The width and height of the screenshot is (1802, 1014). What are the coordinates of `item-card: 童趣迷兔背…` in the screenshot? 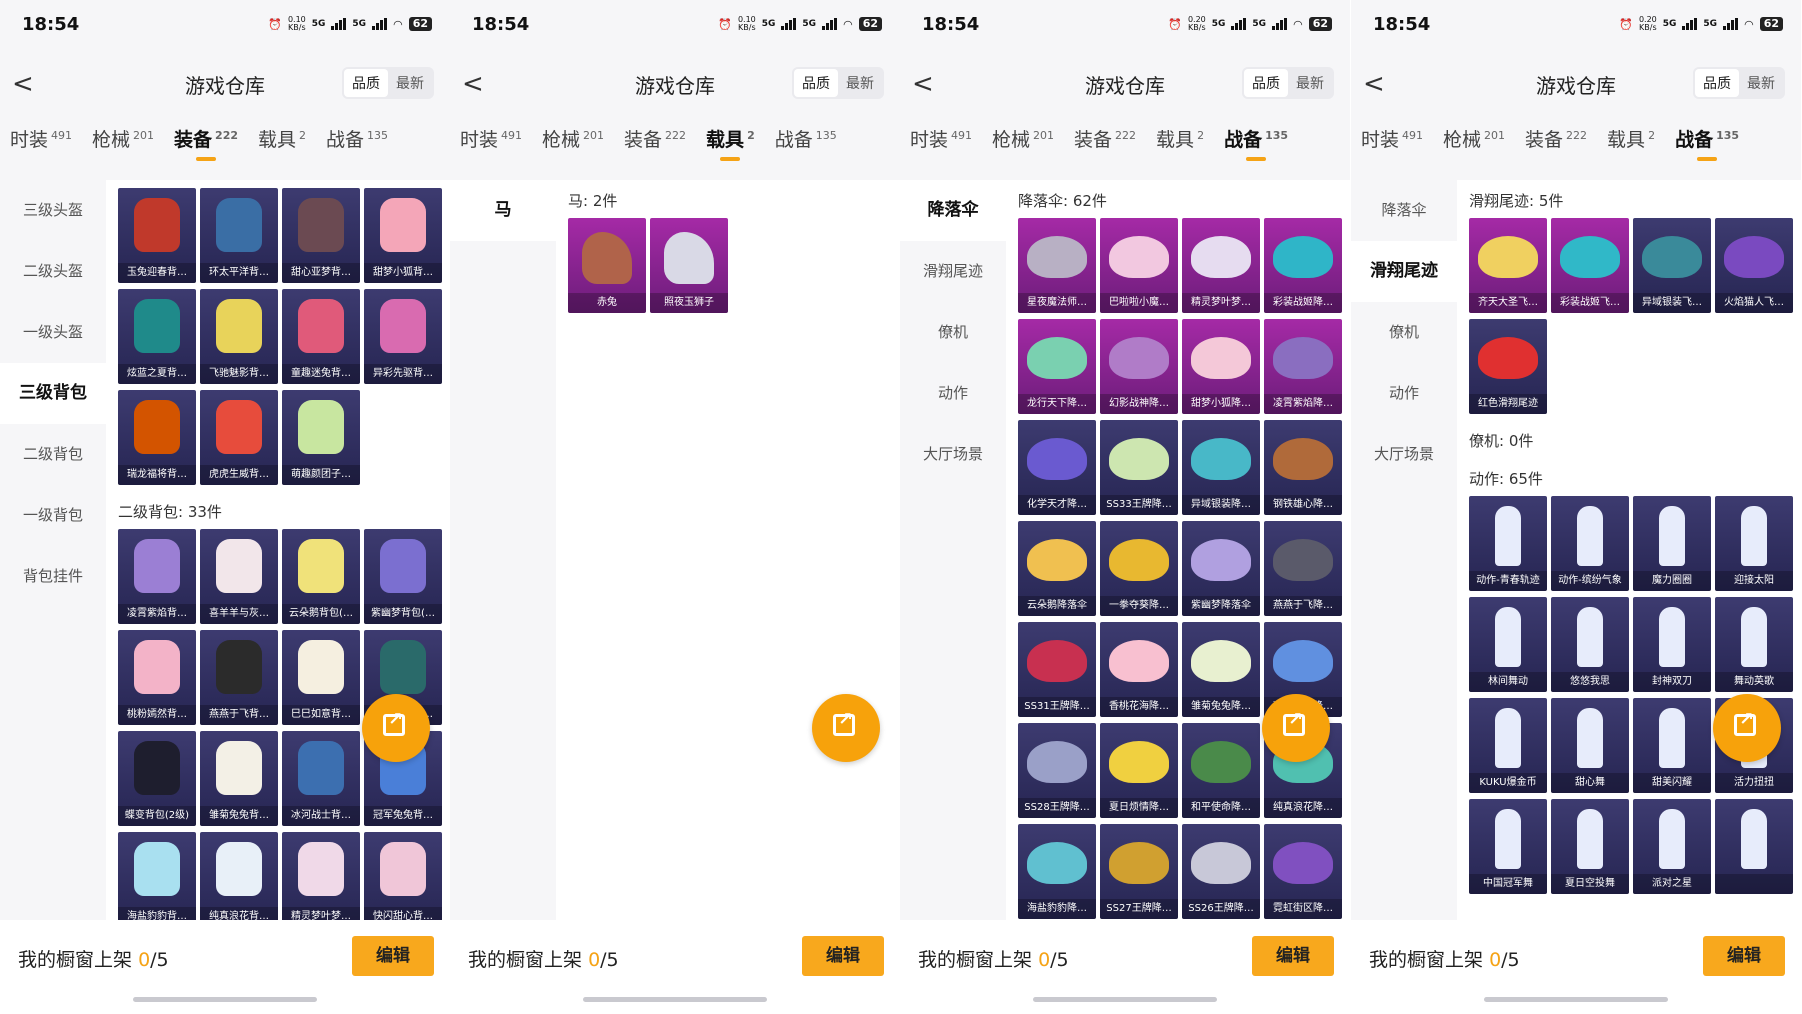 It's located at (321, 336).